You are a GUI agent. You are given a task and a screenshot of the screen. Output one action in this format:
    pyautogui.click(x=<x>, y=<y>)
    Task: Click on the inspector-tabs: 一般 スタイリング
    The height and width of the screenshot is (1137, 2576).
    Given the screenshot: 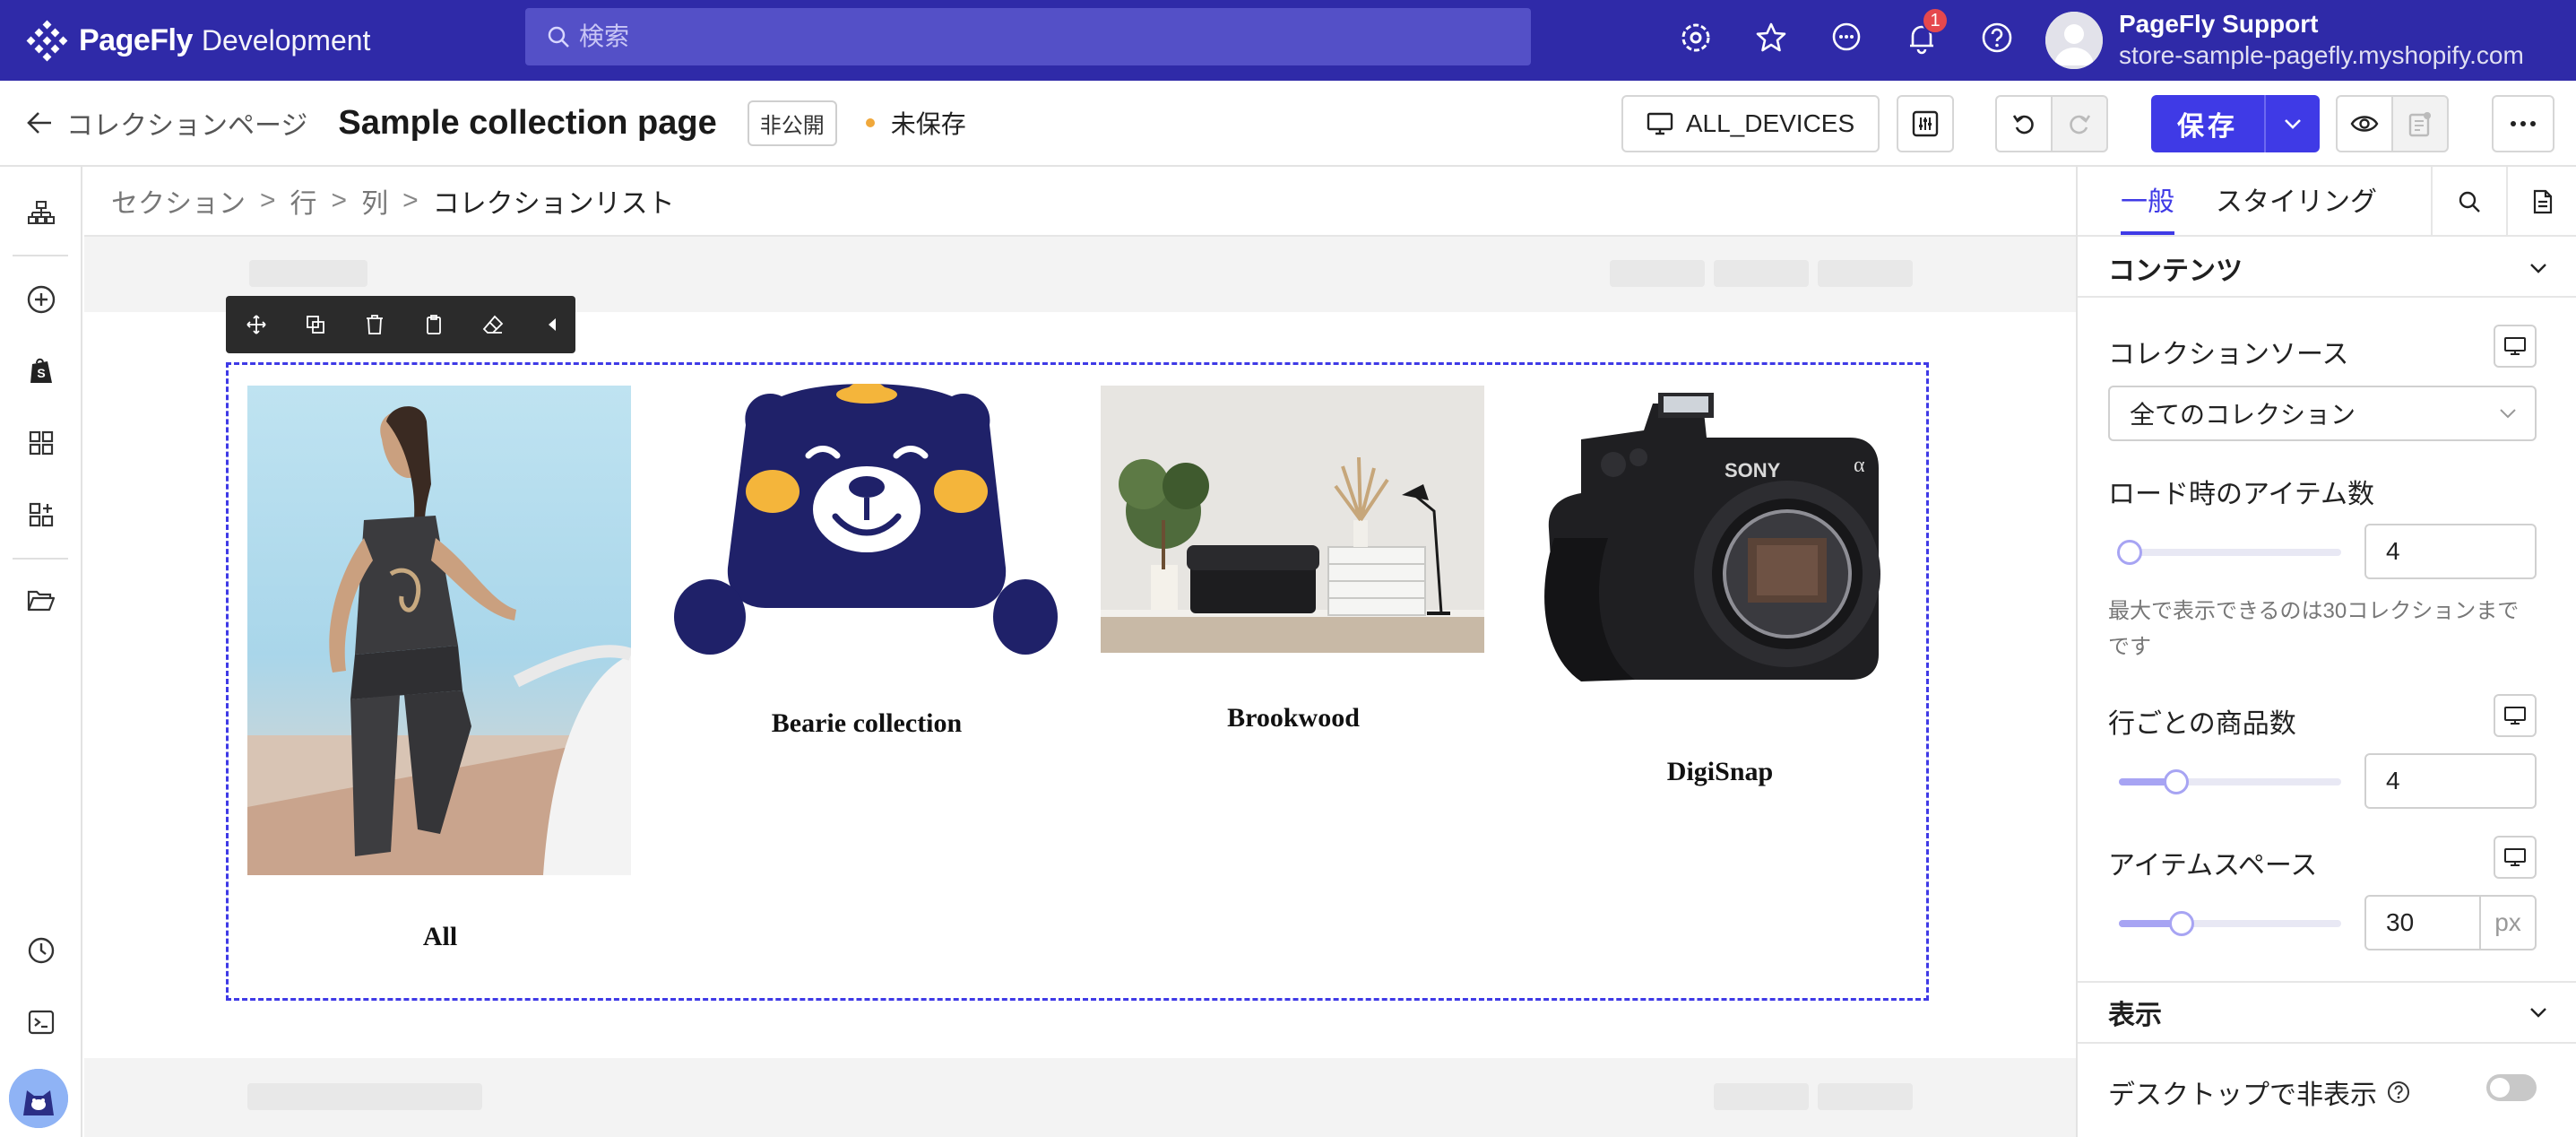 What is the action you would take?
    pyautogui.click(x=2327, y=202)
    